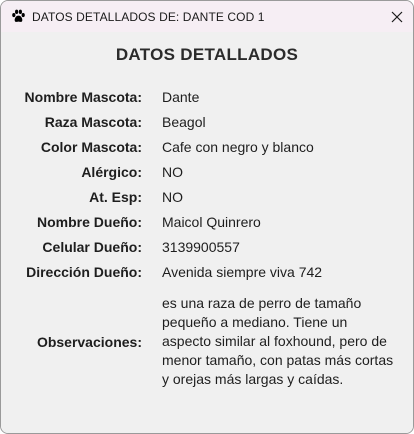 Image resolution: width=414 pixels, height=434 pixels. What do you see at coordinates (83, 97) in the screenshot?
I see `field-label: Nombre Mascota:` at bounding box center [83, 97].